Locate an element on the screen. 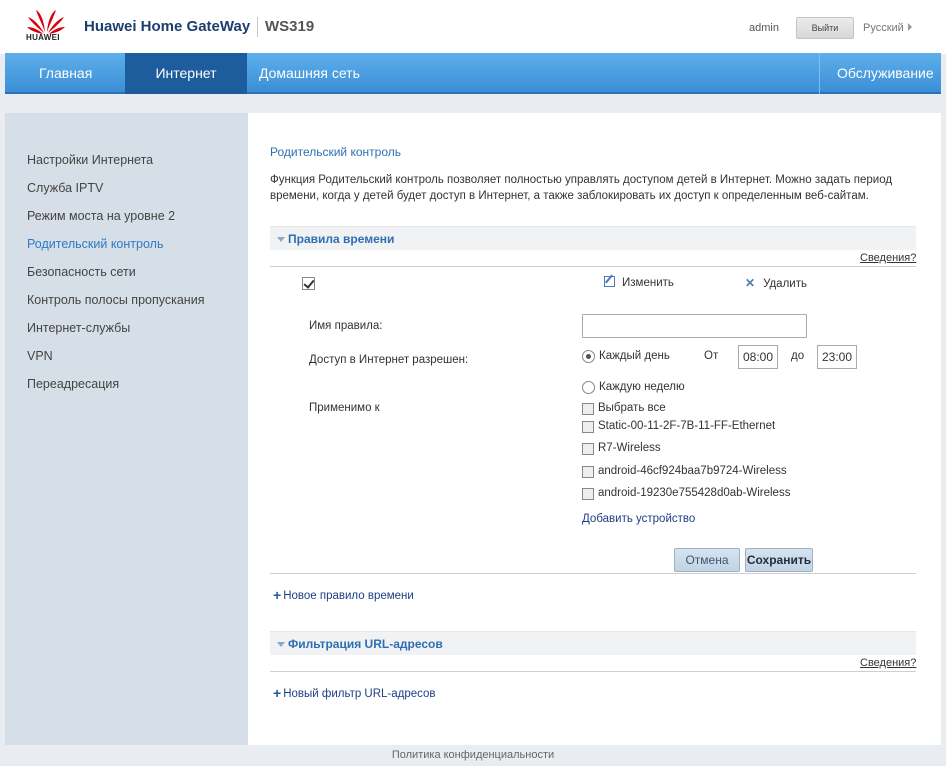  select-all-checkbox is located at coordinates (588, 409).